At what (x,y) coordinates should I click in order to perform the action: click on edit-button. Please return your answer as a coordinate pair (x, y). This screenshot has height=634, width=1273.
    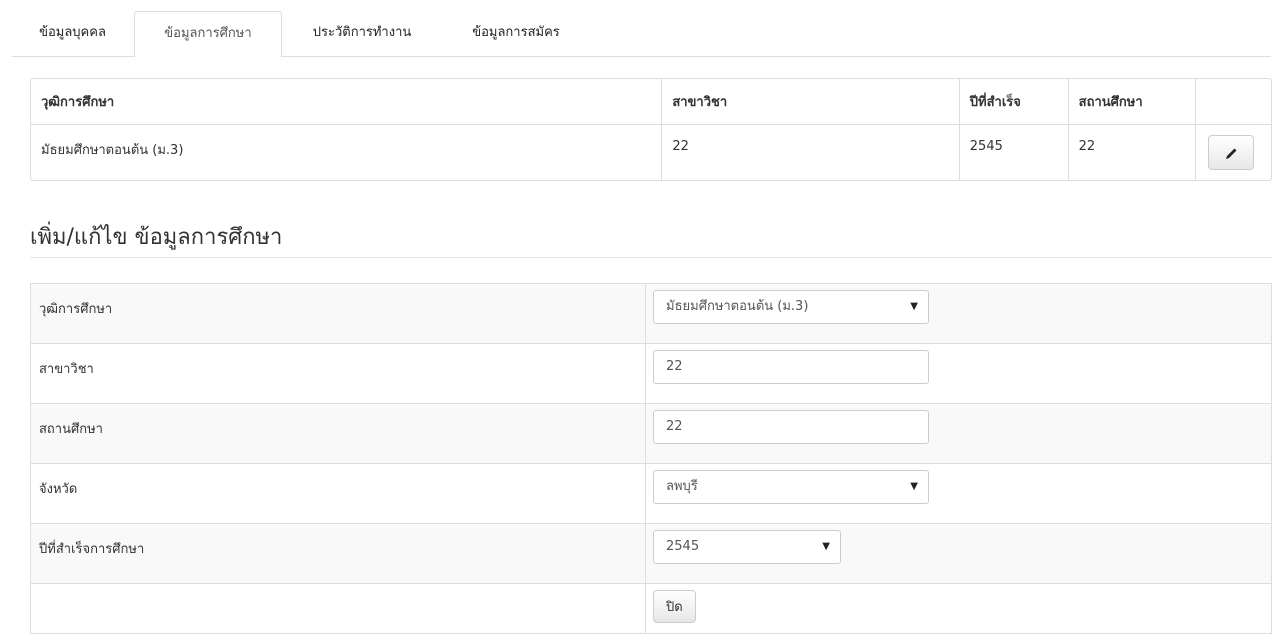
    Looking at the image, I should click on (1231, 152).